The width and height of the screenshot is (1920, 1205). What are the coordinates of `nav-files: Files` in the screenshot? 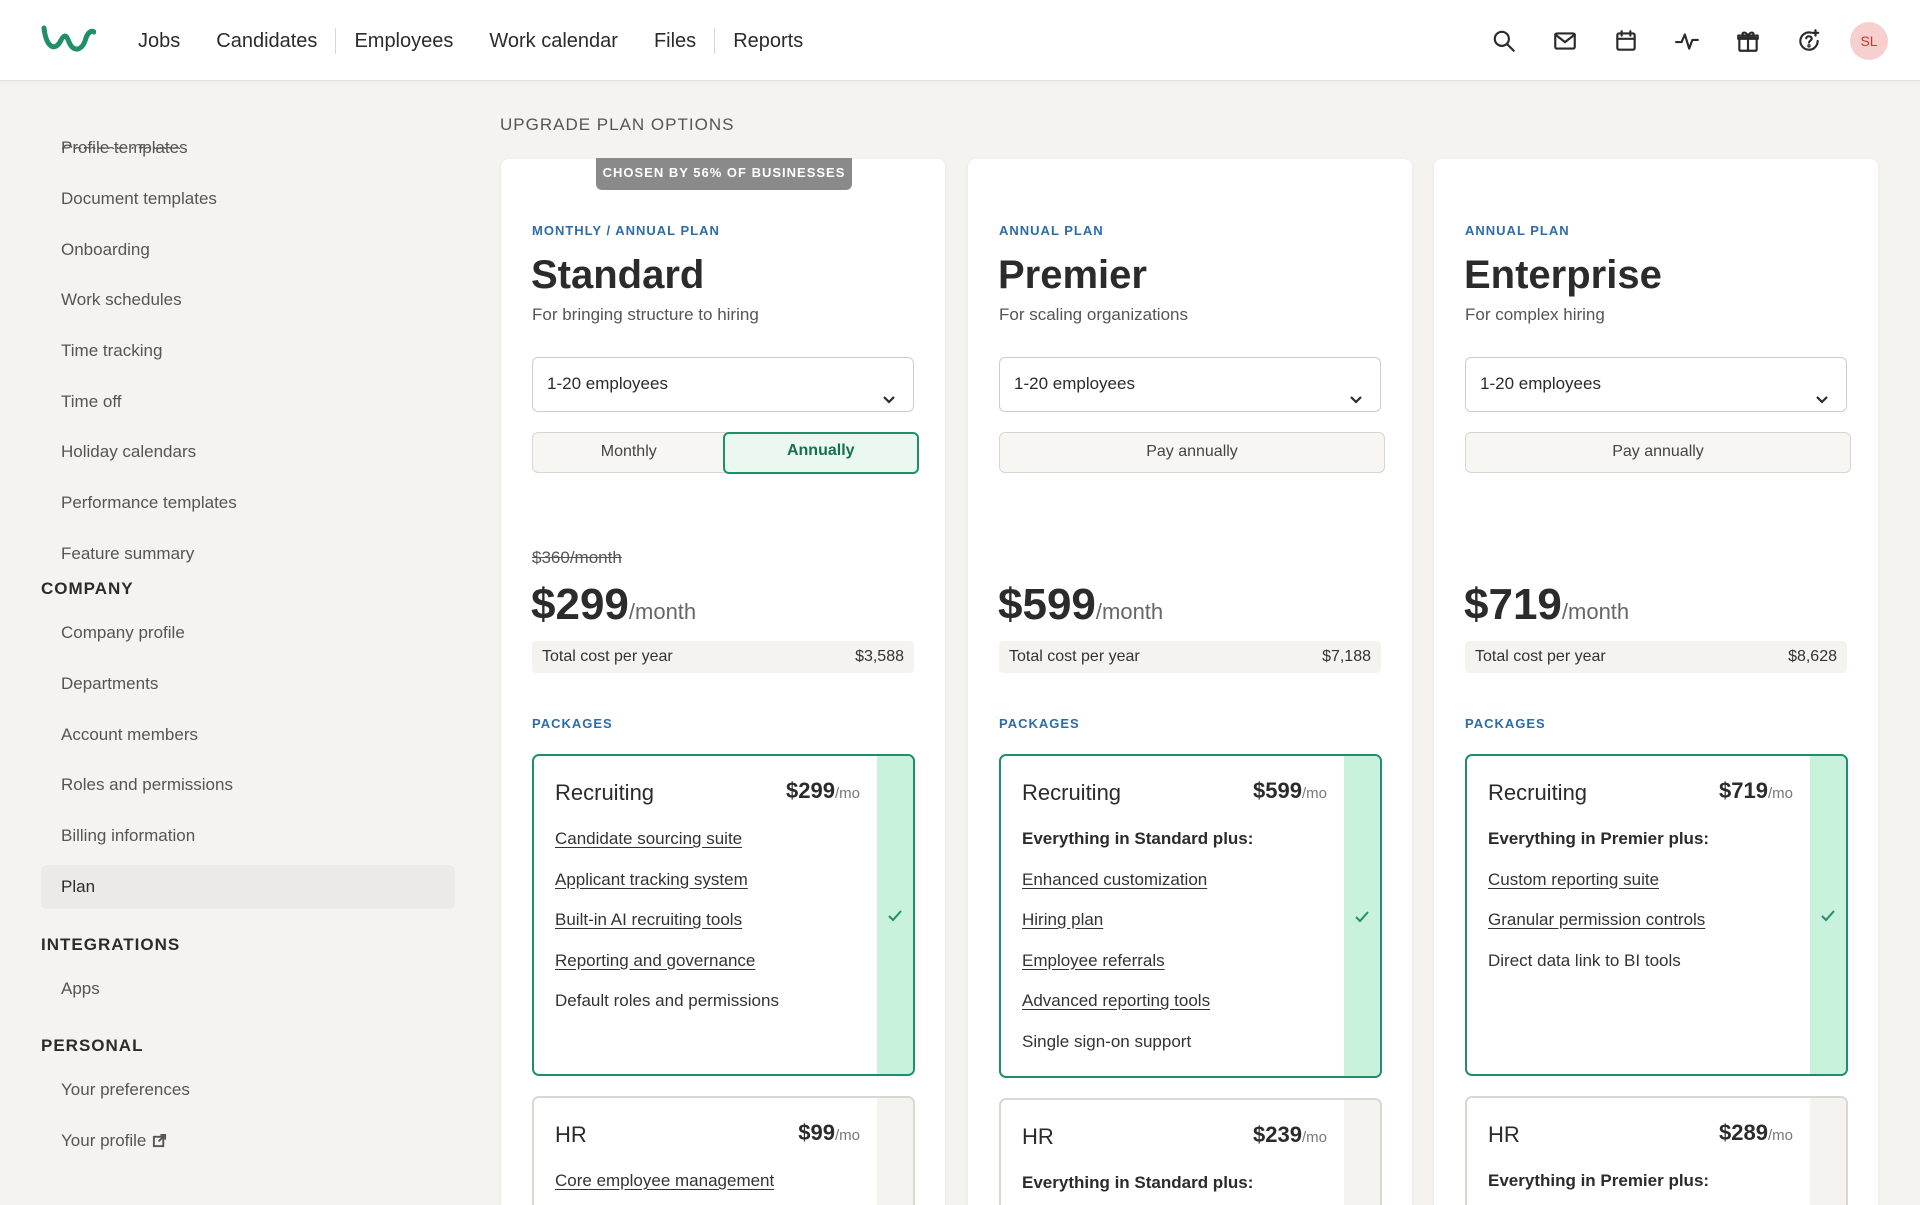 It's located at (675, 41).